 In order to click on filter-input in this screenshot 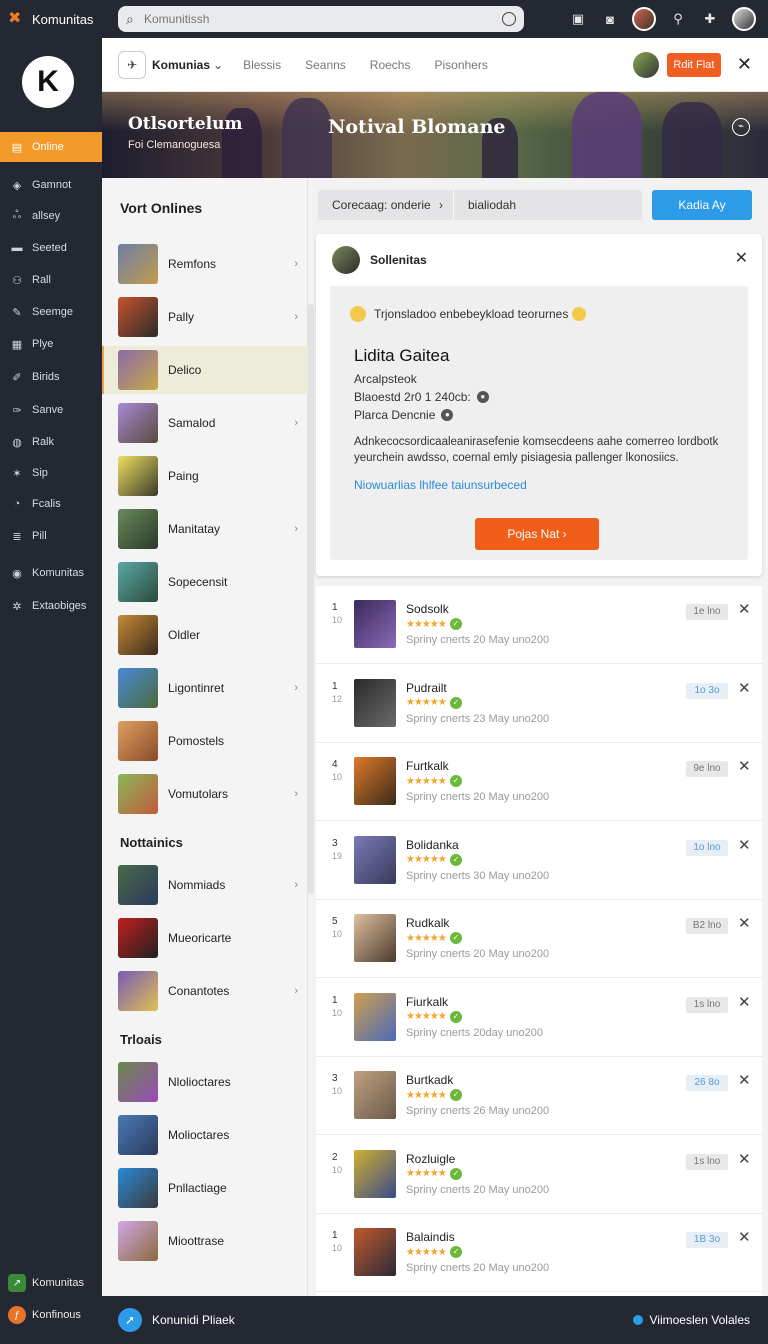, I will do `click(544, 205)`.